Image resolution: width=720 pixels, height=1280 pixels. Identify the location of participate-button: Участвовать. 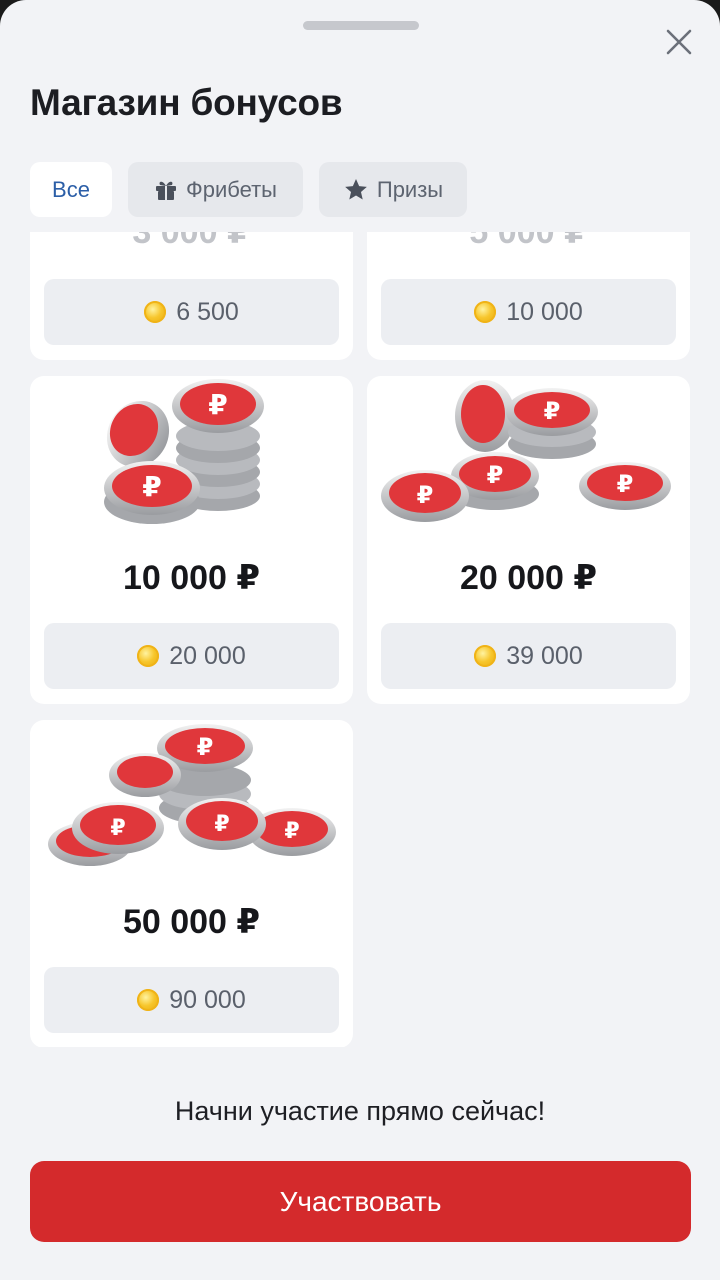
(360, 1201).